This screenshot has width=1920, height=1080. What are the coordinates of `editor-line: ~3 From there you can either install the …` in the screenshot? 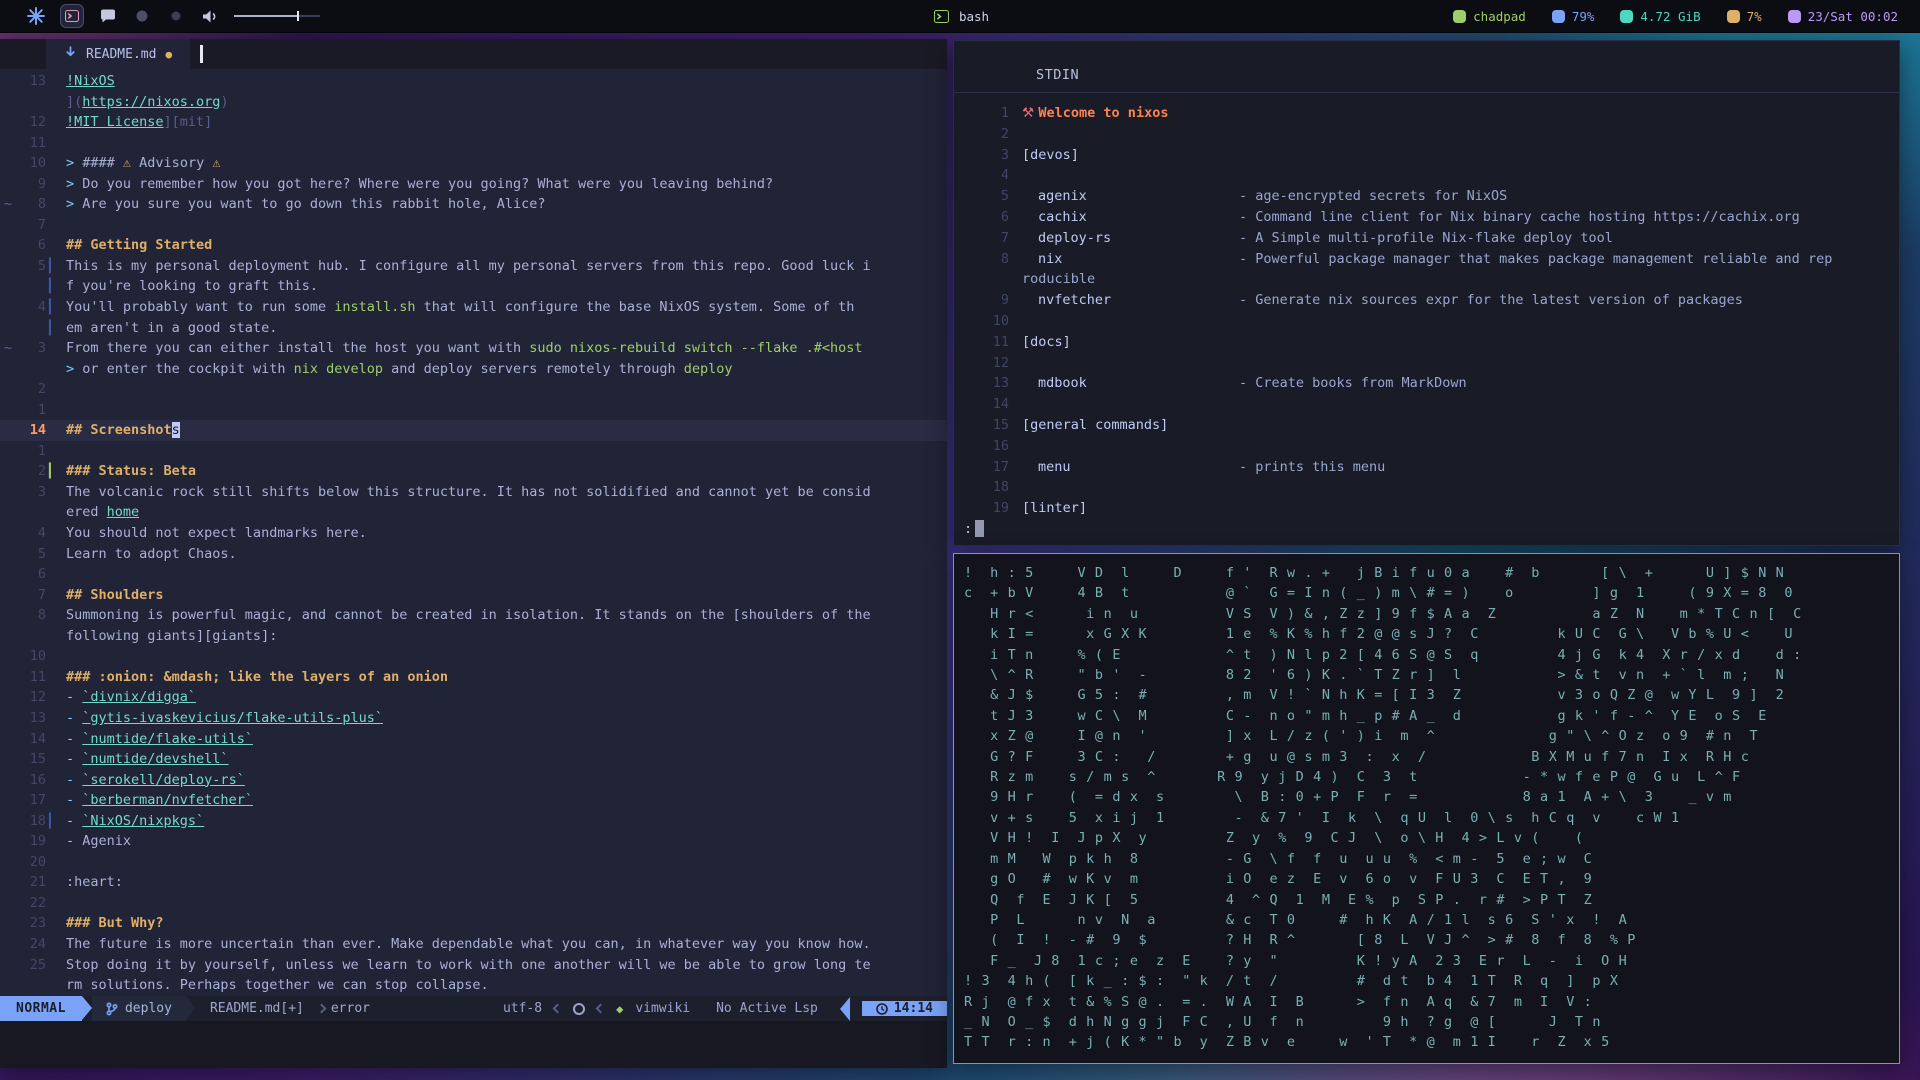 It's located at (473, 348).